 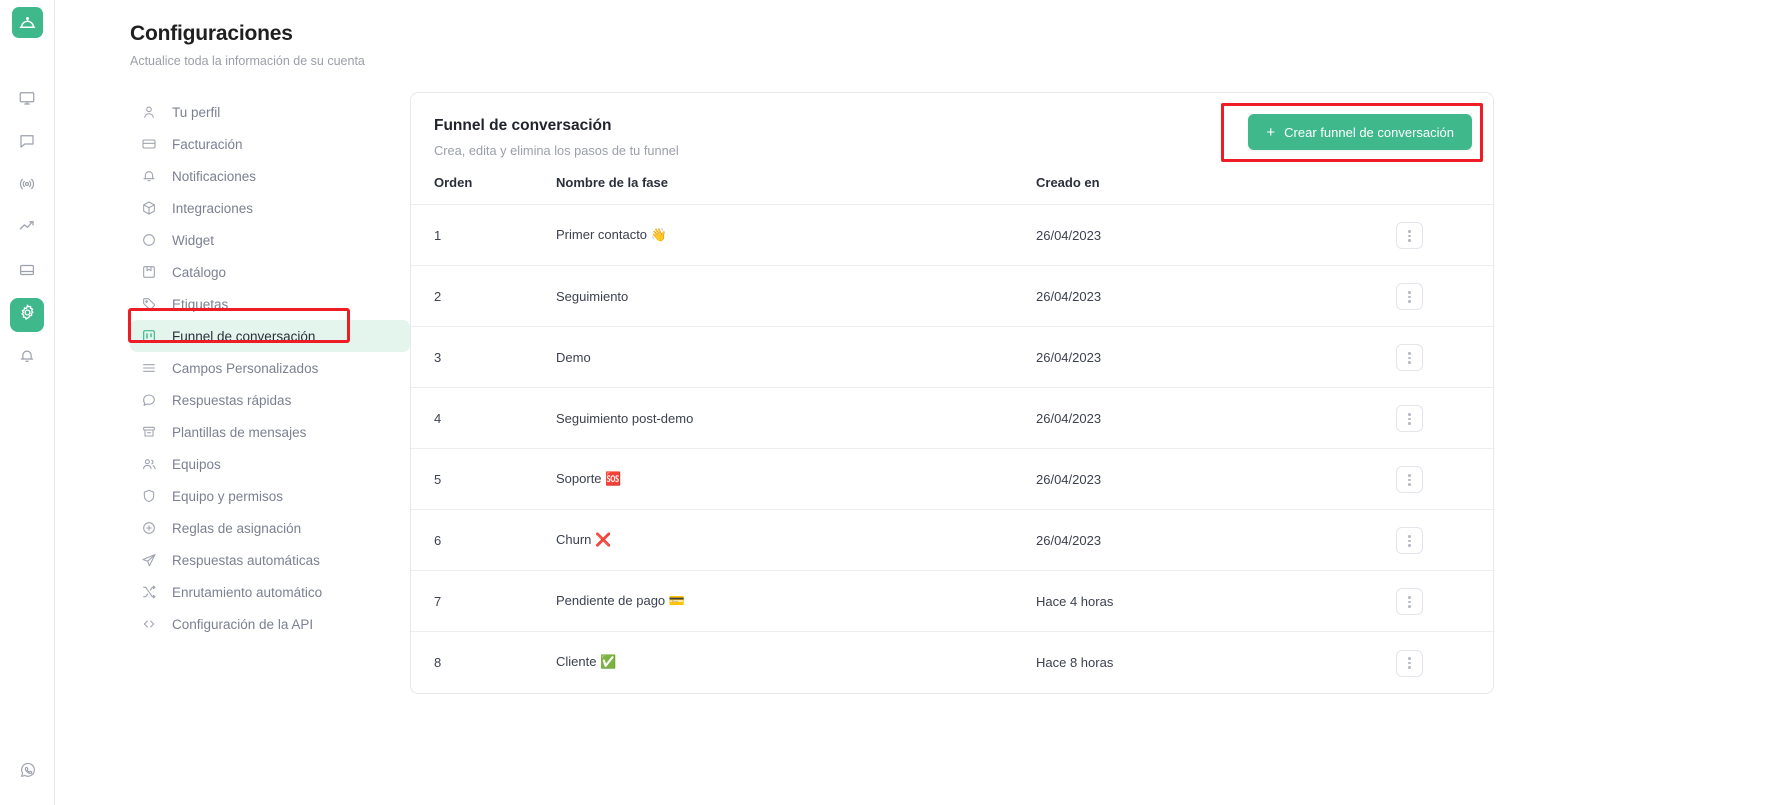 What do you see at coordinates (483, 479) in the screenshot?
I see `cell-orden: 5` at bounding box center [483, 479].